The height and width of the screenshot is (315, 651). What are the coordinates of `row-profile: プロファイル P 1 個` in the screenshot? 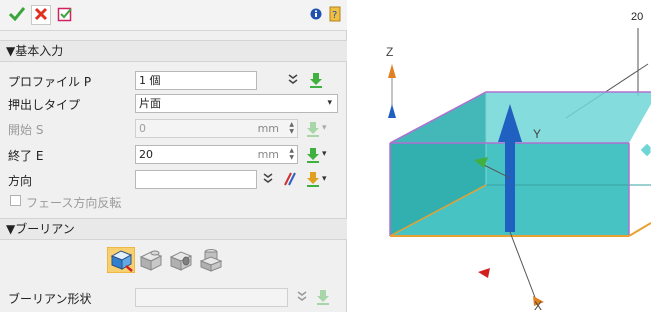 It's located at (173, 81).